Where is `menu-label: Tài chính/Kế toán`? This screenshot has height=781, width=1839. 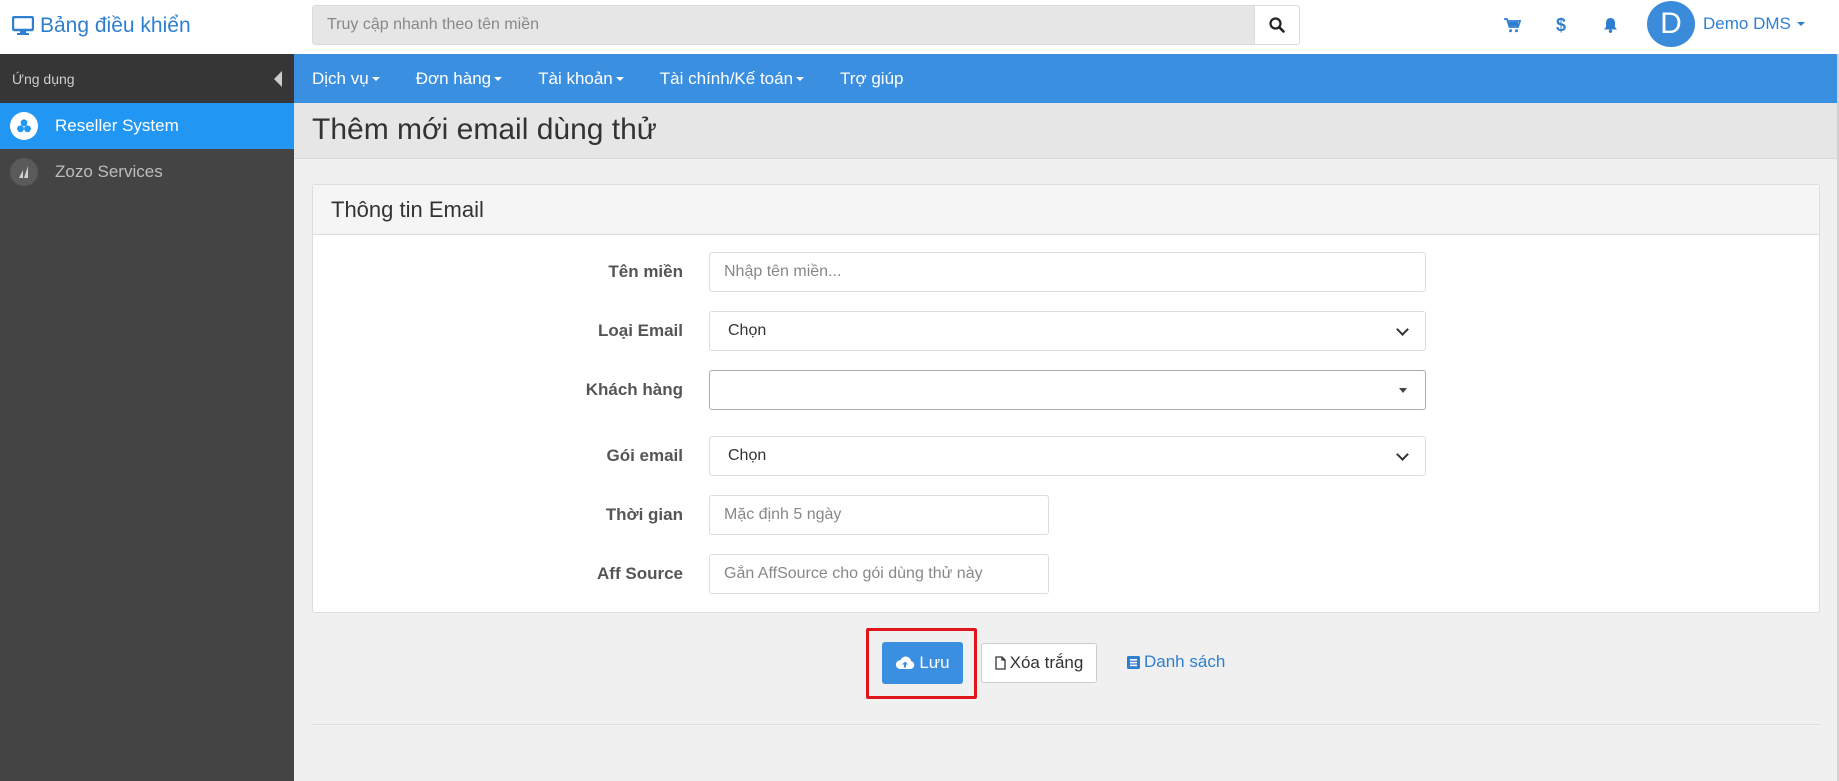
menu-label: Tài chính/Kế toán is located at coordinates (726, 78).